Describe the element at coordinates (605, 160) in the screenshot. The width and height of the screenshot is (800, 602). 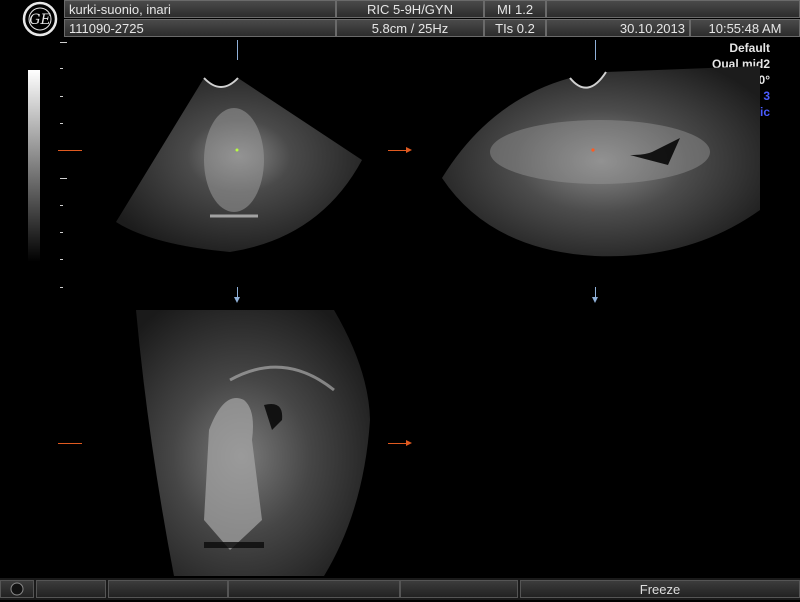
I see `scan-plane-b` at that location.